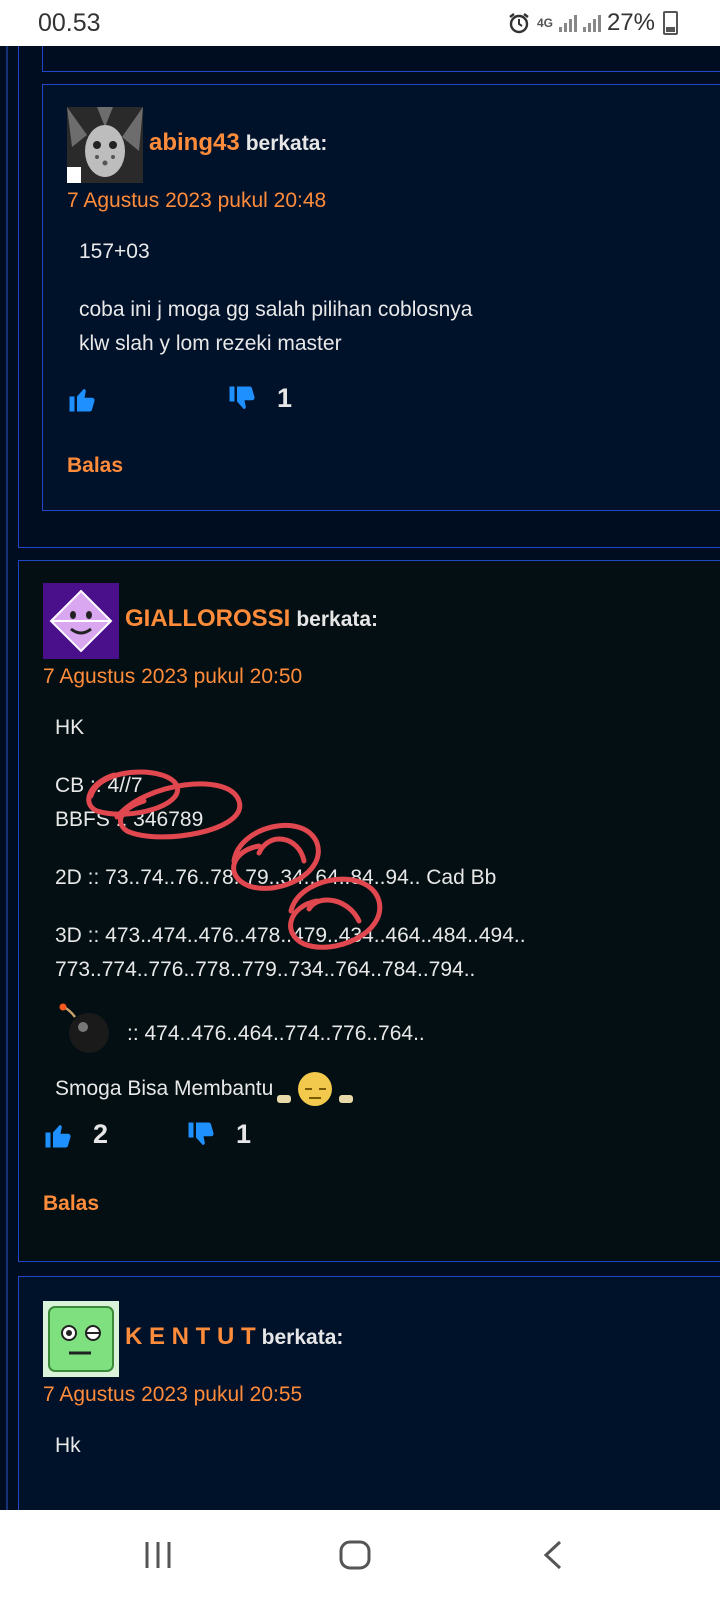 This screenshot has height=1600, width=720. What do you see at coordinates (259, 398) in the screenshot?
I see `dislike-button: 1` at bounding box center [259, 398].